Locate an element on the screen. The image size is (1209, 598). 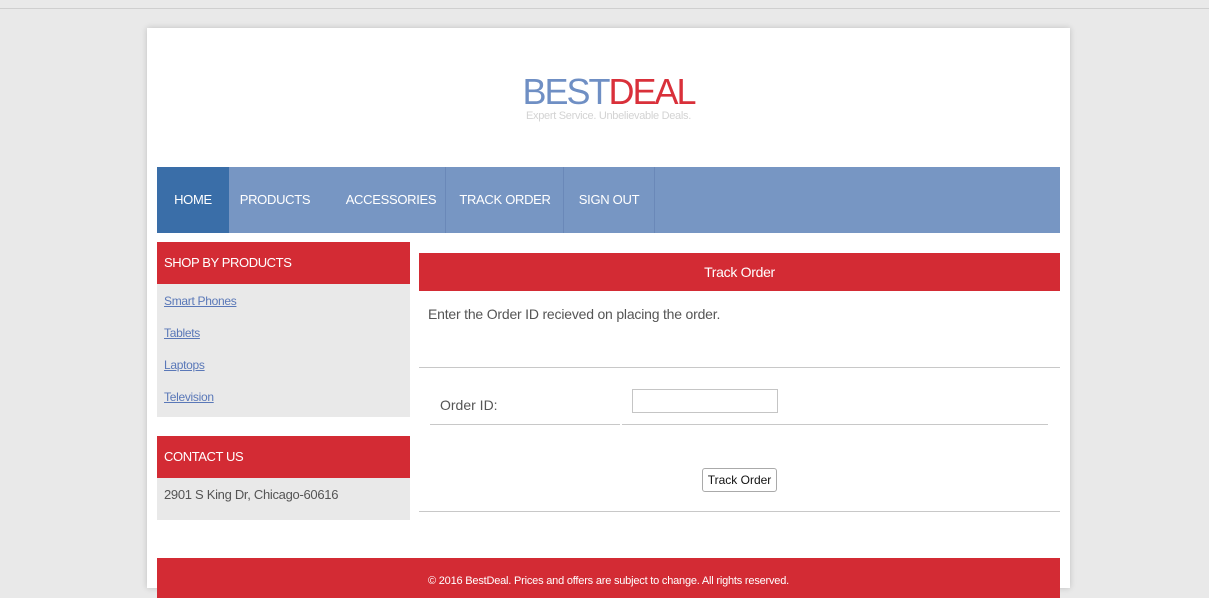
contact-us-panel: 2901 S King Dr, Chicago-60616 is located at coordinates (283, 499).